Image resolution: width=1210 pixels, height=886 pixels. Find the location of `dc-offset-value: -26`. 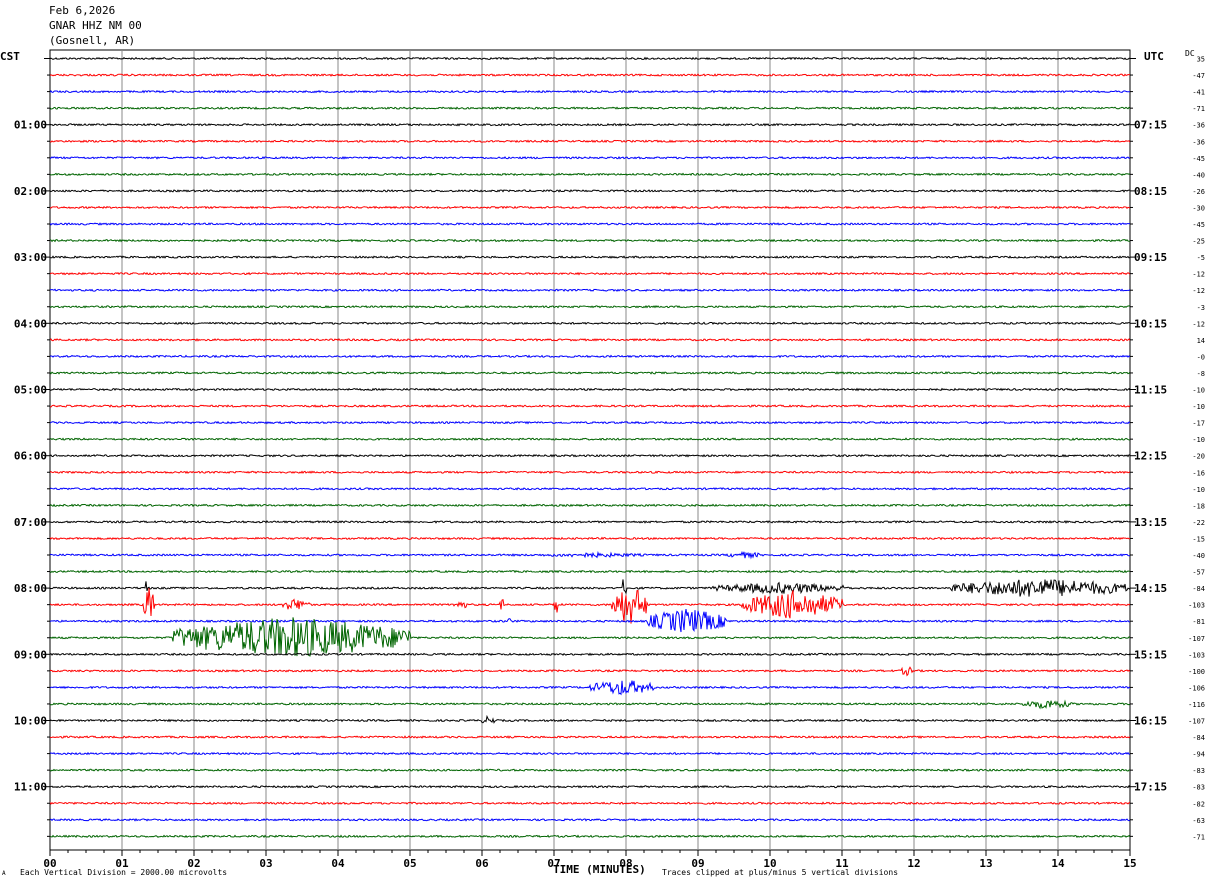

dc-offset-value: -26 is located at coordinates (1198, 192).